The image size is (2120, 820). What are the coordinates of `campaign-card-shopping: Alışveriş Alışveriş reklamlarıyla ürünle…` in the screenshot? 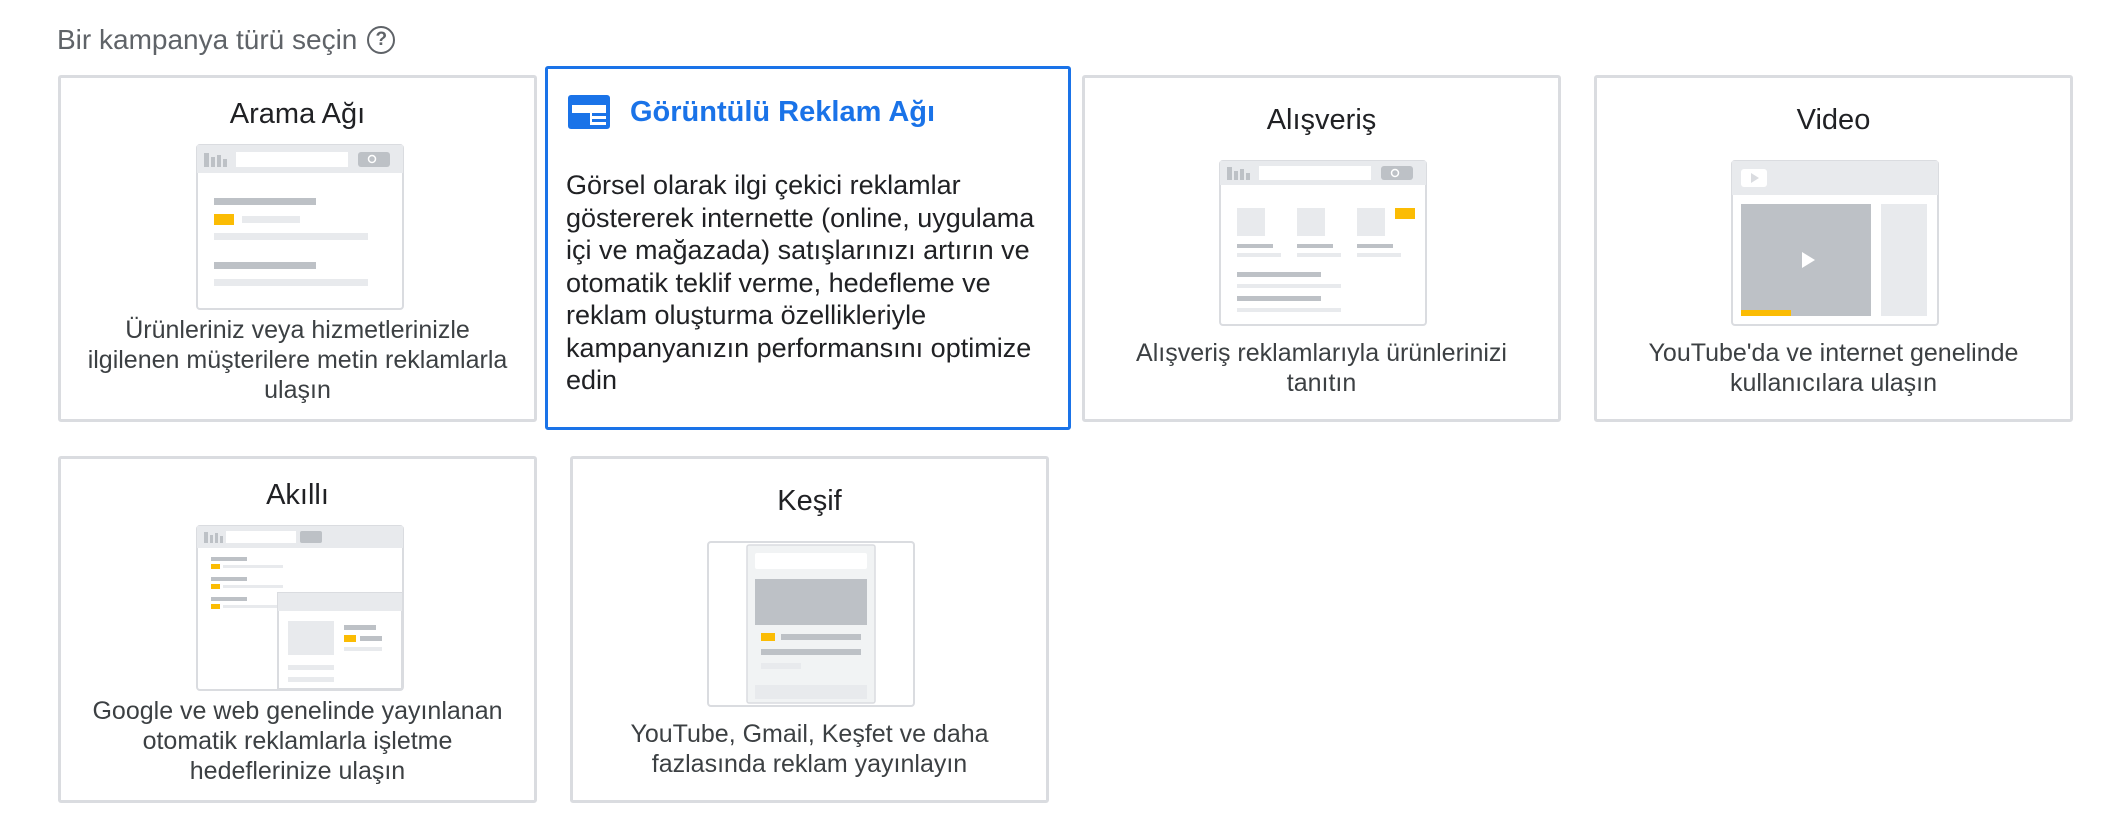 It's located at (1321, 248).